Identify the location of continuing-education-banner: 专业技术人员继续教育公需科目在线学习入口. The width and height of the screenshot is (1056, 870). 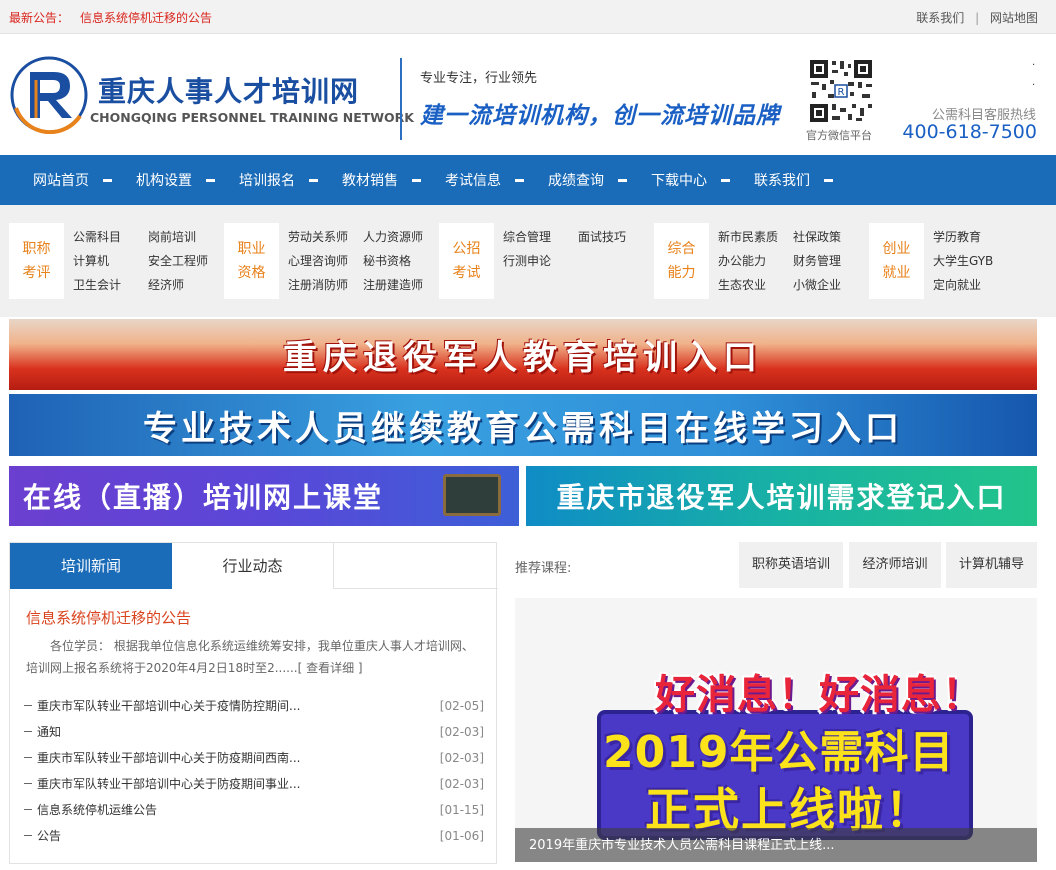
(523, 425).